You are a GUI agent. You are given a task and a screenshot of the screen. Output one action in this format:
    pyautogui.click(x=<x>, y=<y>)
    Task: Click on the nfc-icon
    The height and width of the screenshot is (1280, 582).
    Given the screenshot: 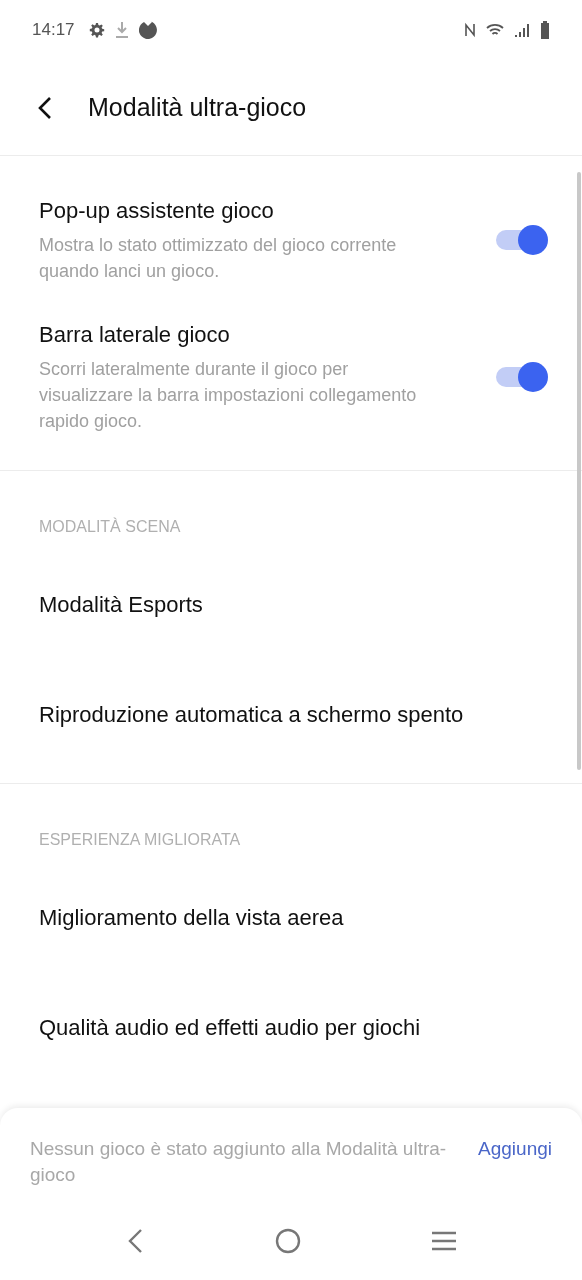 What is the action you would take?
    pyautogui.click(x=470, y=30)
    